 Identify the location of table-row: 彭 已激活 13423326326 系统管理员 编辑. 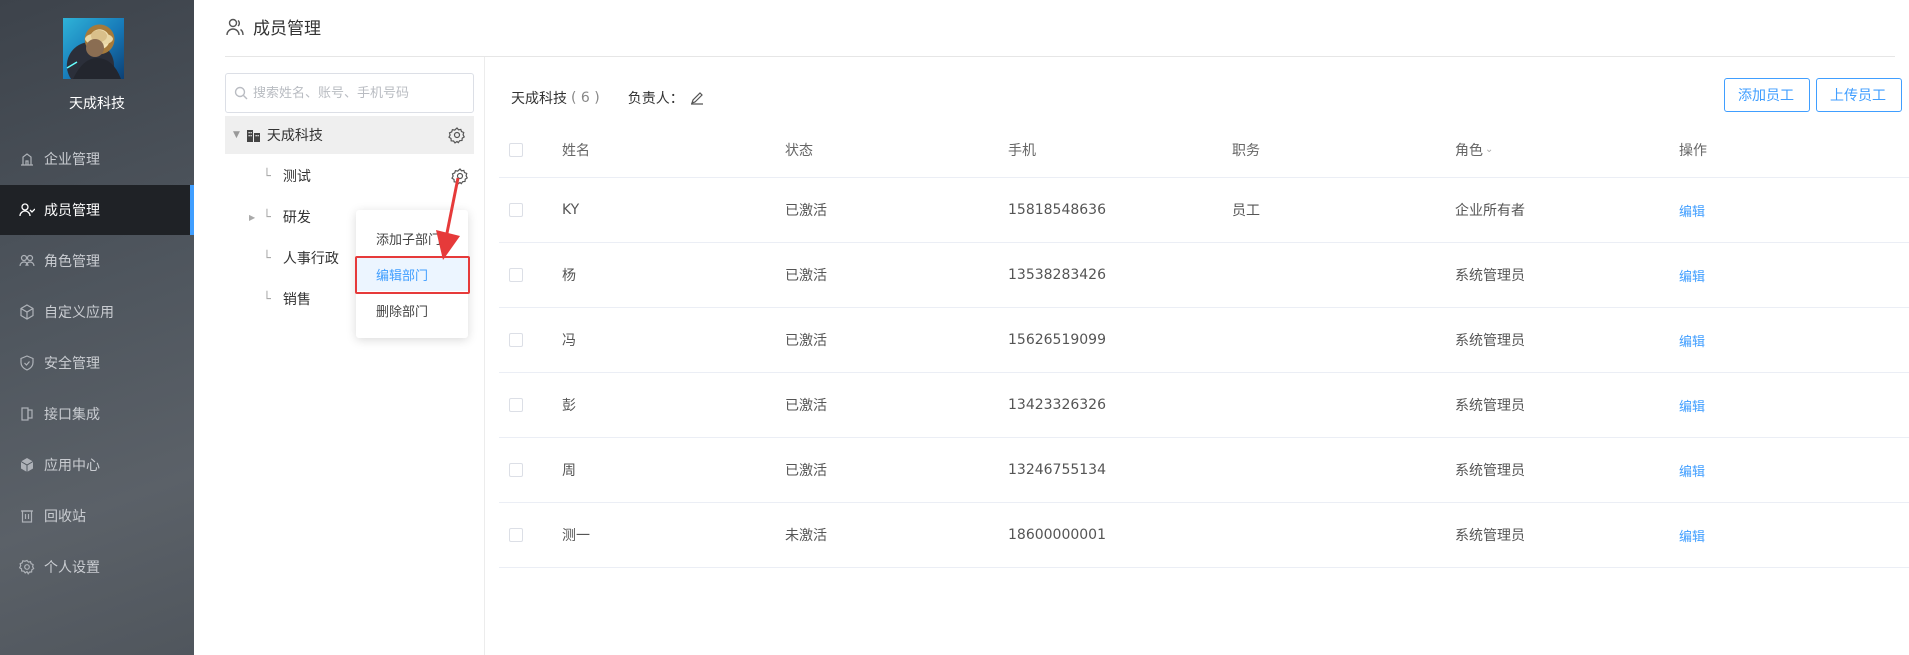
(1204, 405).